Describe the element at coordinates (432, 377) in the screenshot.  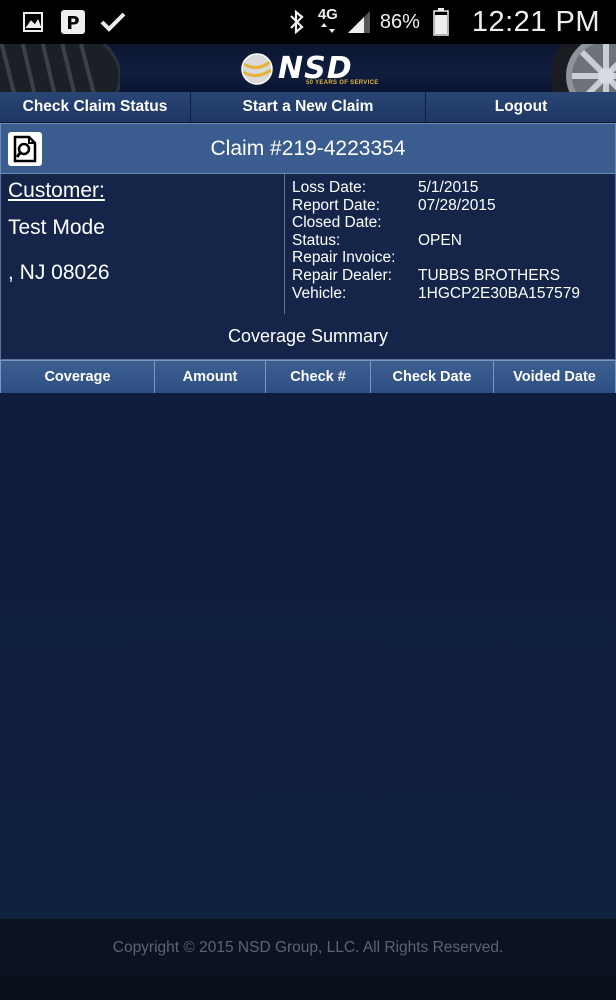
I see `column-header-check-date: Check Date` at that location.